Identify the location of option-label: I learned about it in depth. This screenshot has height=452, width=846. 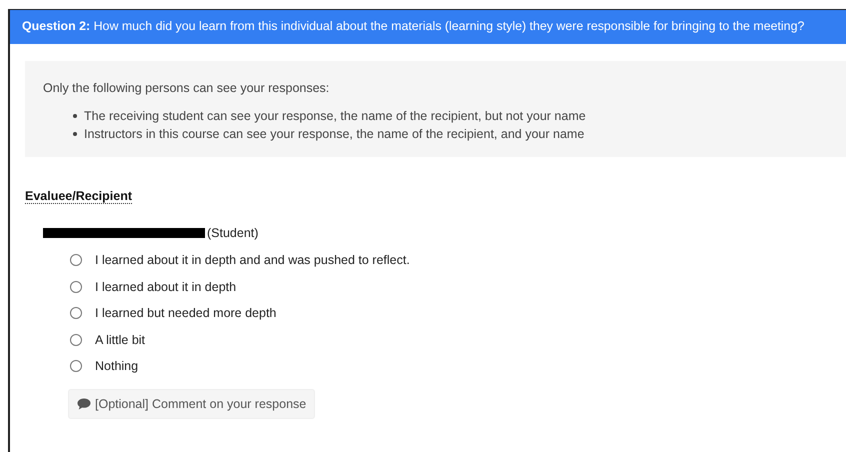
(165, 287).